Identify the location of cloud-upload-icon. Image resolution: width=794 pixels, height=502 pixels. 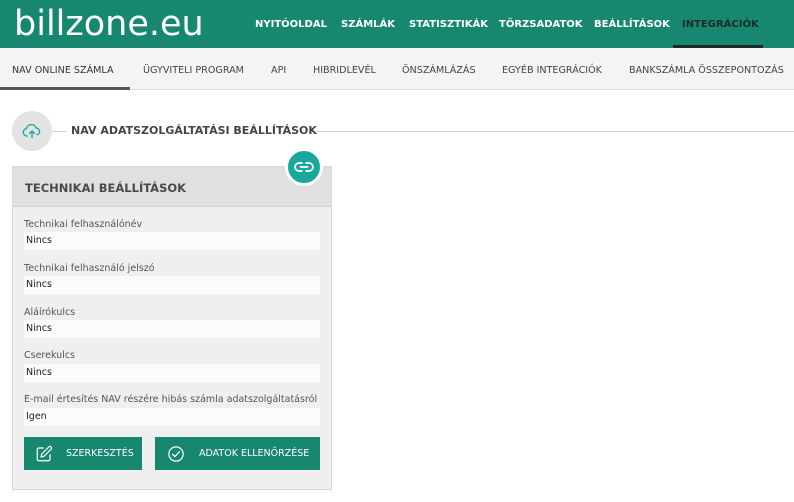
(31, 131).